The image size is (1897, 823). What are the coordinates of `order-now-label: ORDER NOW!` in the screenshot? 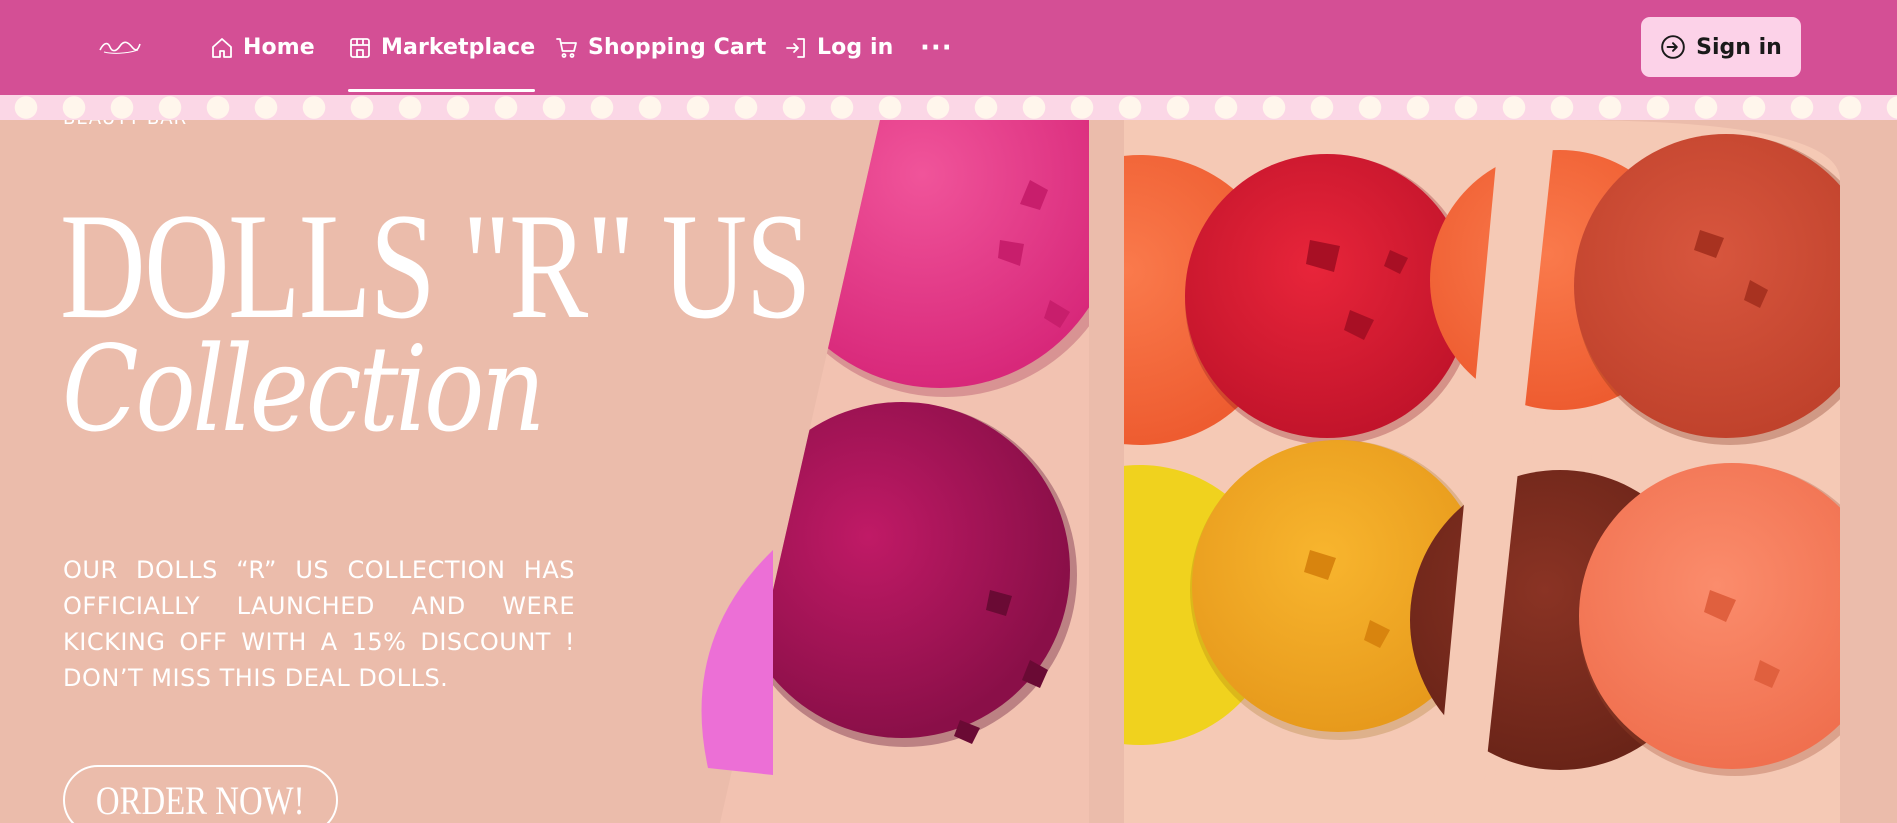 It's located at (200, 800).